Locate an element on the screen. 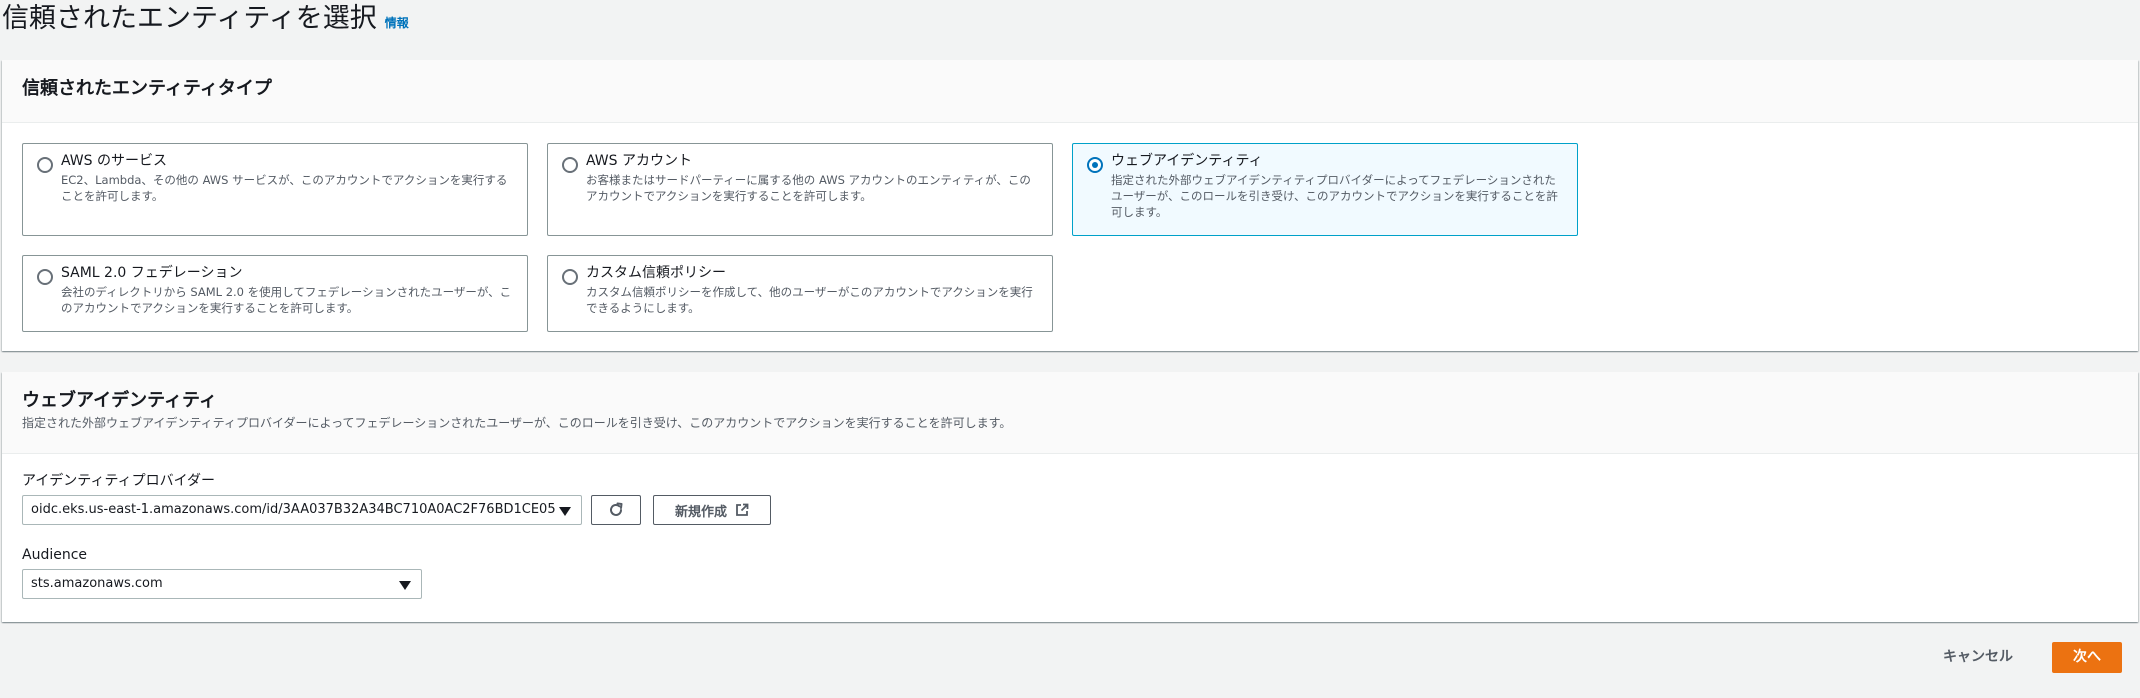 Image resolution: width=2140 pixels, height=698 pixels. audience-select: sts.amazonaws.com is located at coordinates (222, 584).